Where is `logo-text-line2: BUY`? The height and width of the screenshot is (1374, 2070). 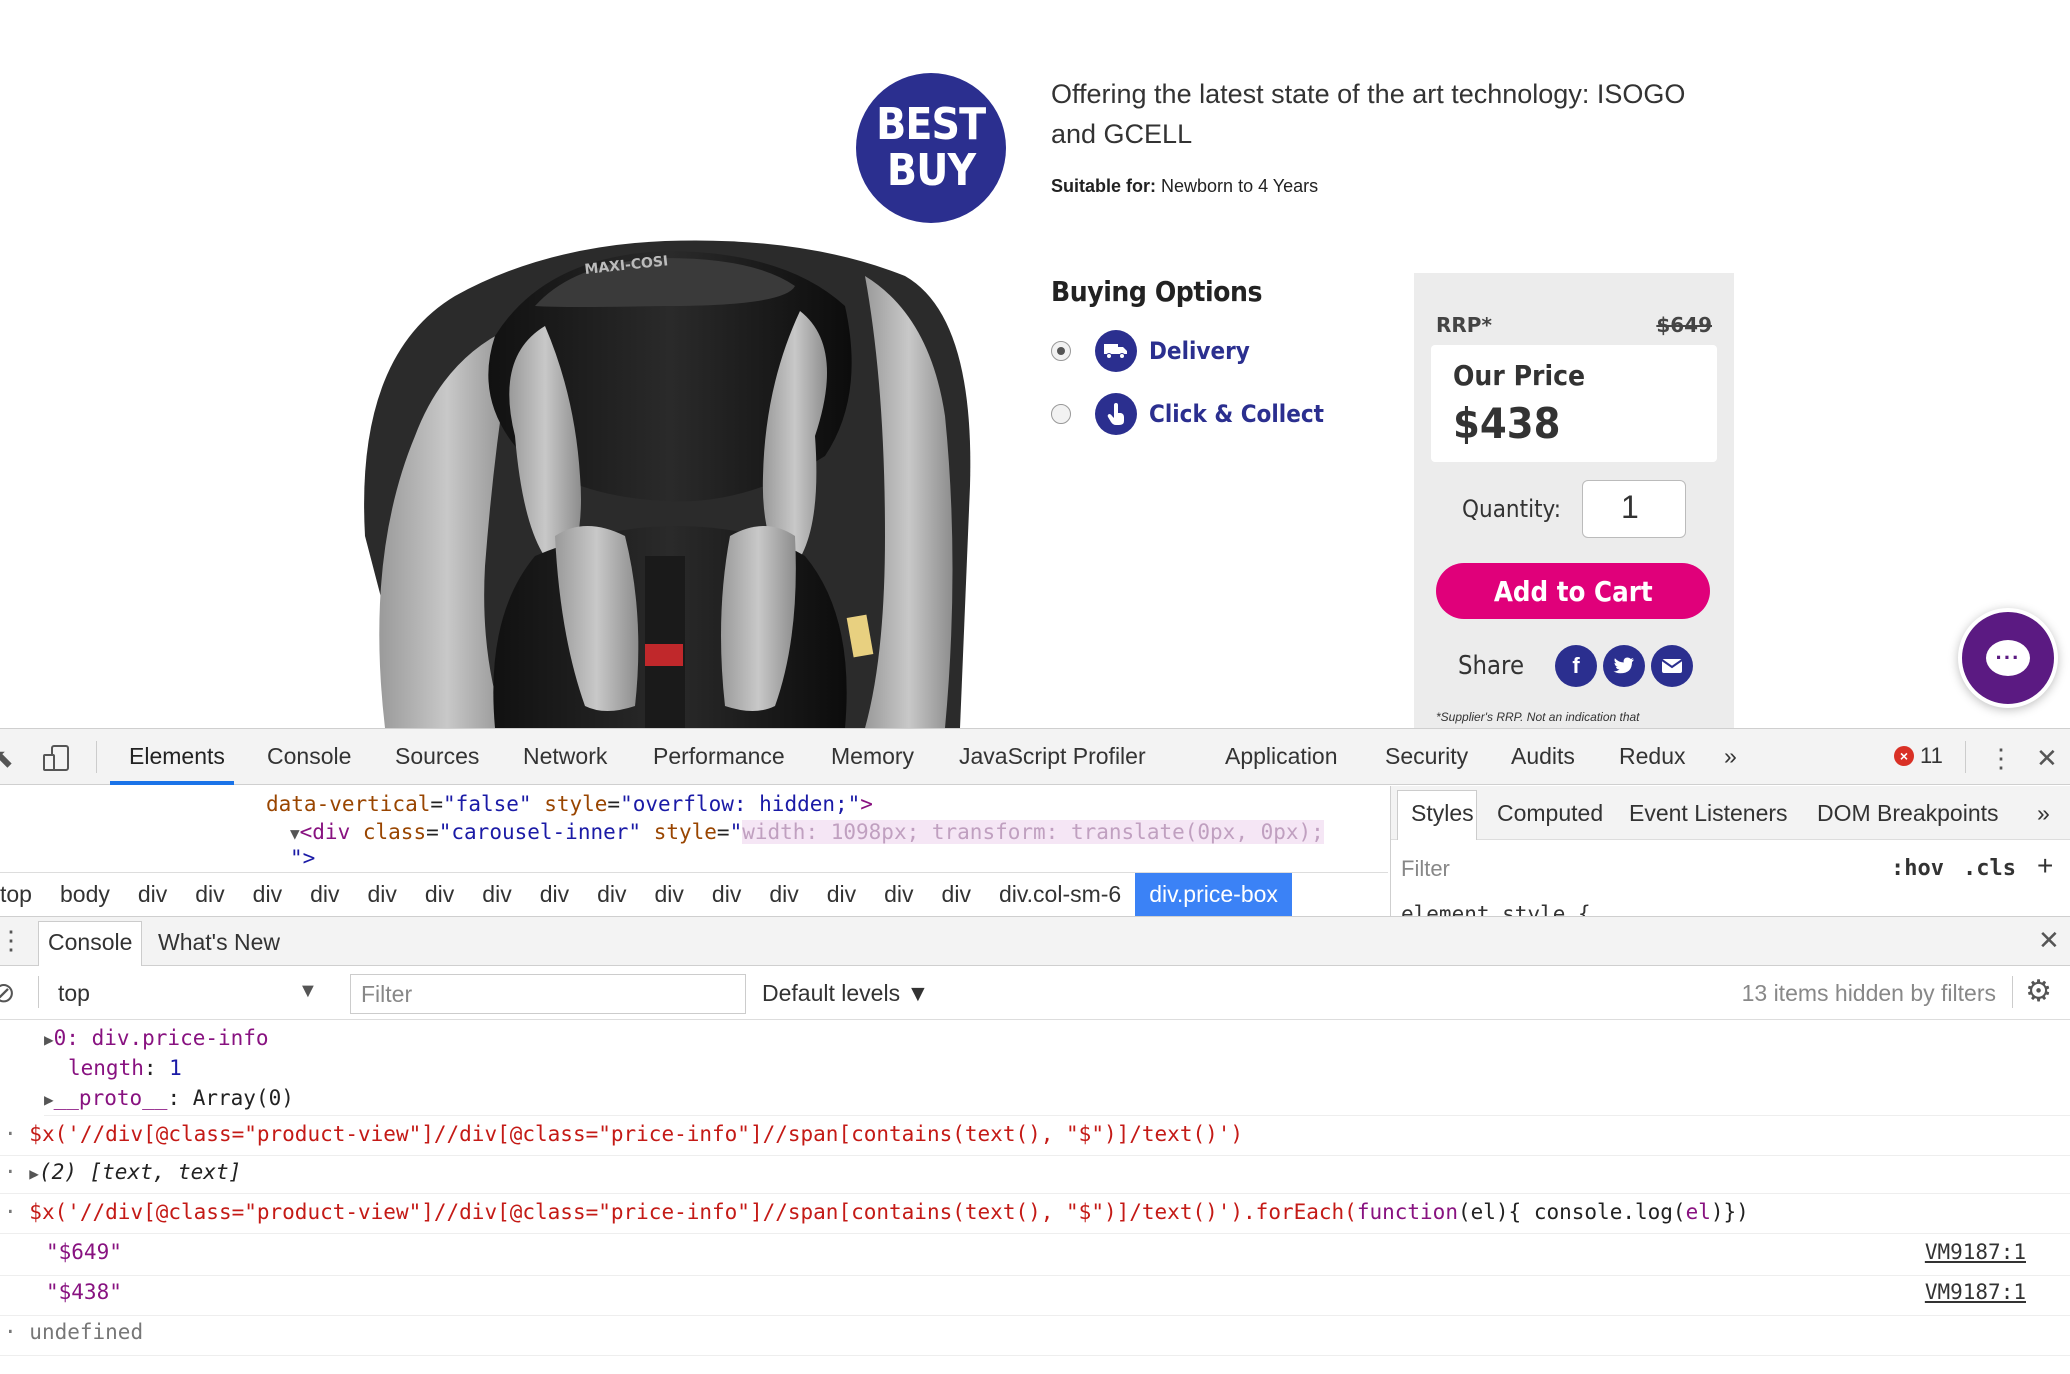
logo-text-line2: BUY is located at coordinates (931, 170).